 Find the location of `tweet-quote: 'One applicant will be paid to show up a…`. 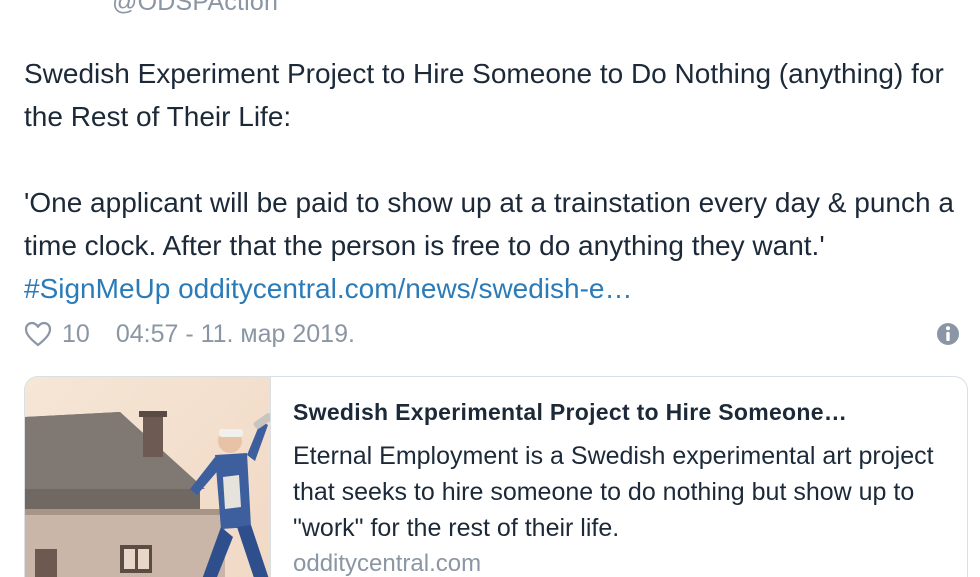

tweet-quote: 'One applicant will be paid to show up a… is located at coordinates (489, 224).